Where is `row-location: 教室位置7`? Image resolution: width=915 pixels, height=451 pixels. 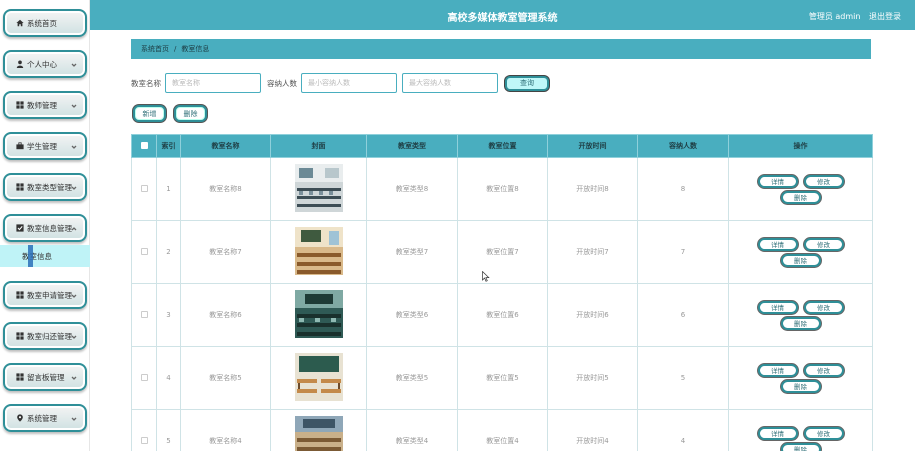
row-location: 教室位置7 is located at coordinates (502, 252).